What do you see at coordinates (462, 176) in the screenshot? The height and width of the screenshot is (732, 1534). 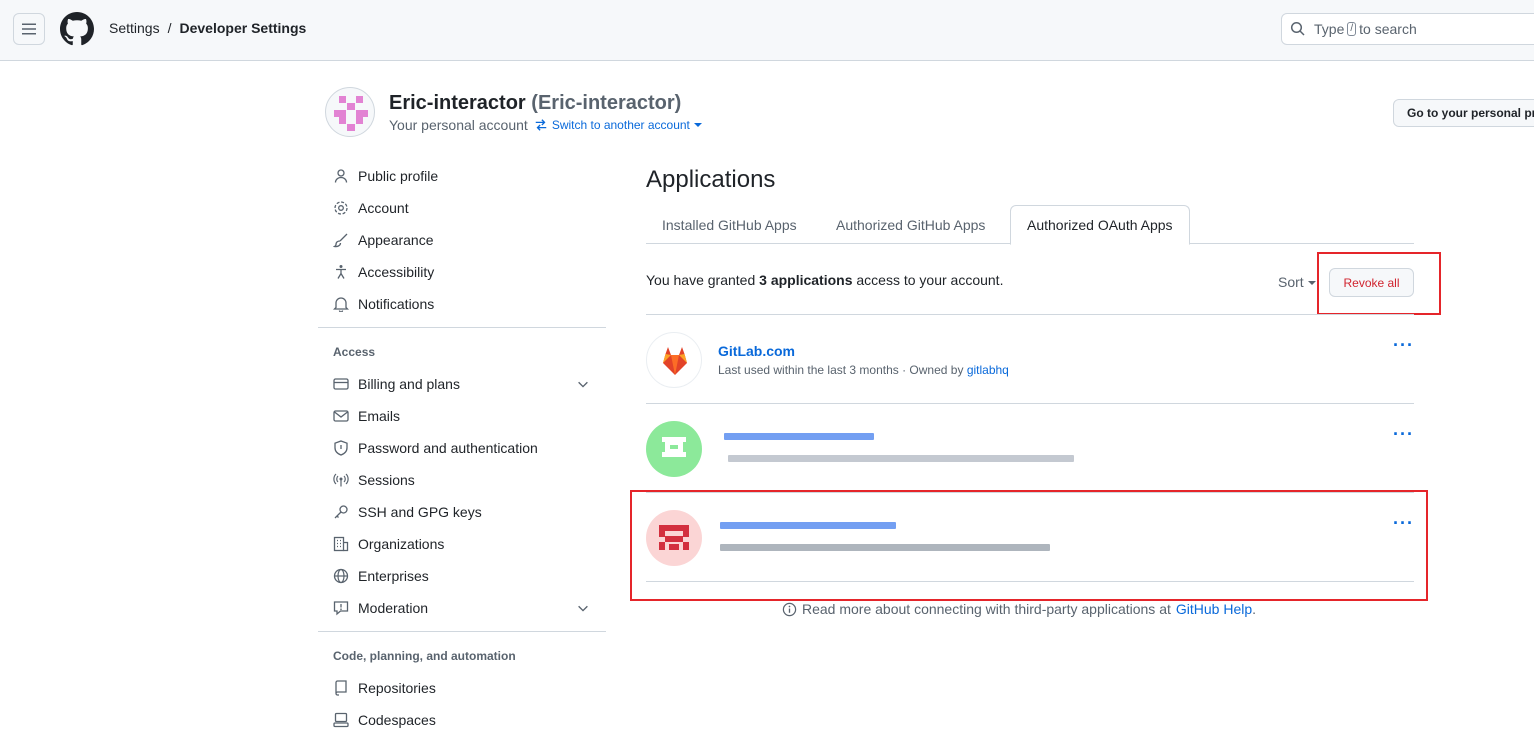 I see `sidebar-item-public-profile: Public profile` at bounding box center [462, 176].